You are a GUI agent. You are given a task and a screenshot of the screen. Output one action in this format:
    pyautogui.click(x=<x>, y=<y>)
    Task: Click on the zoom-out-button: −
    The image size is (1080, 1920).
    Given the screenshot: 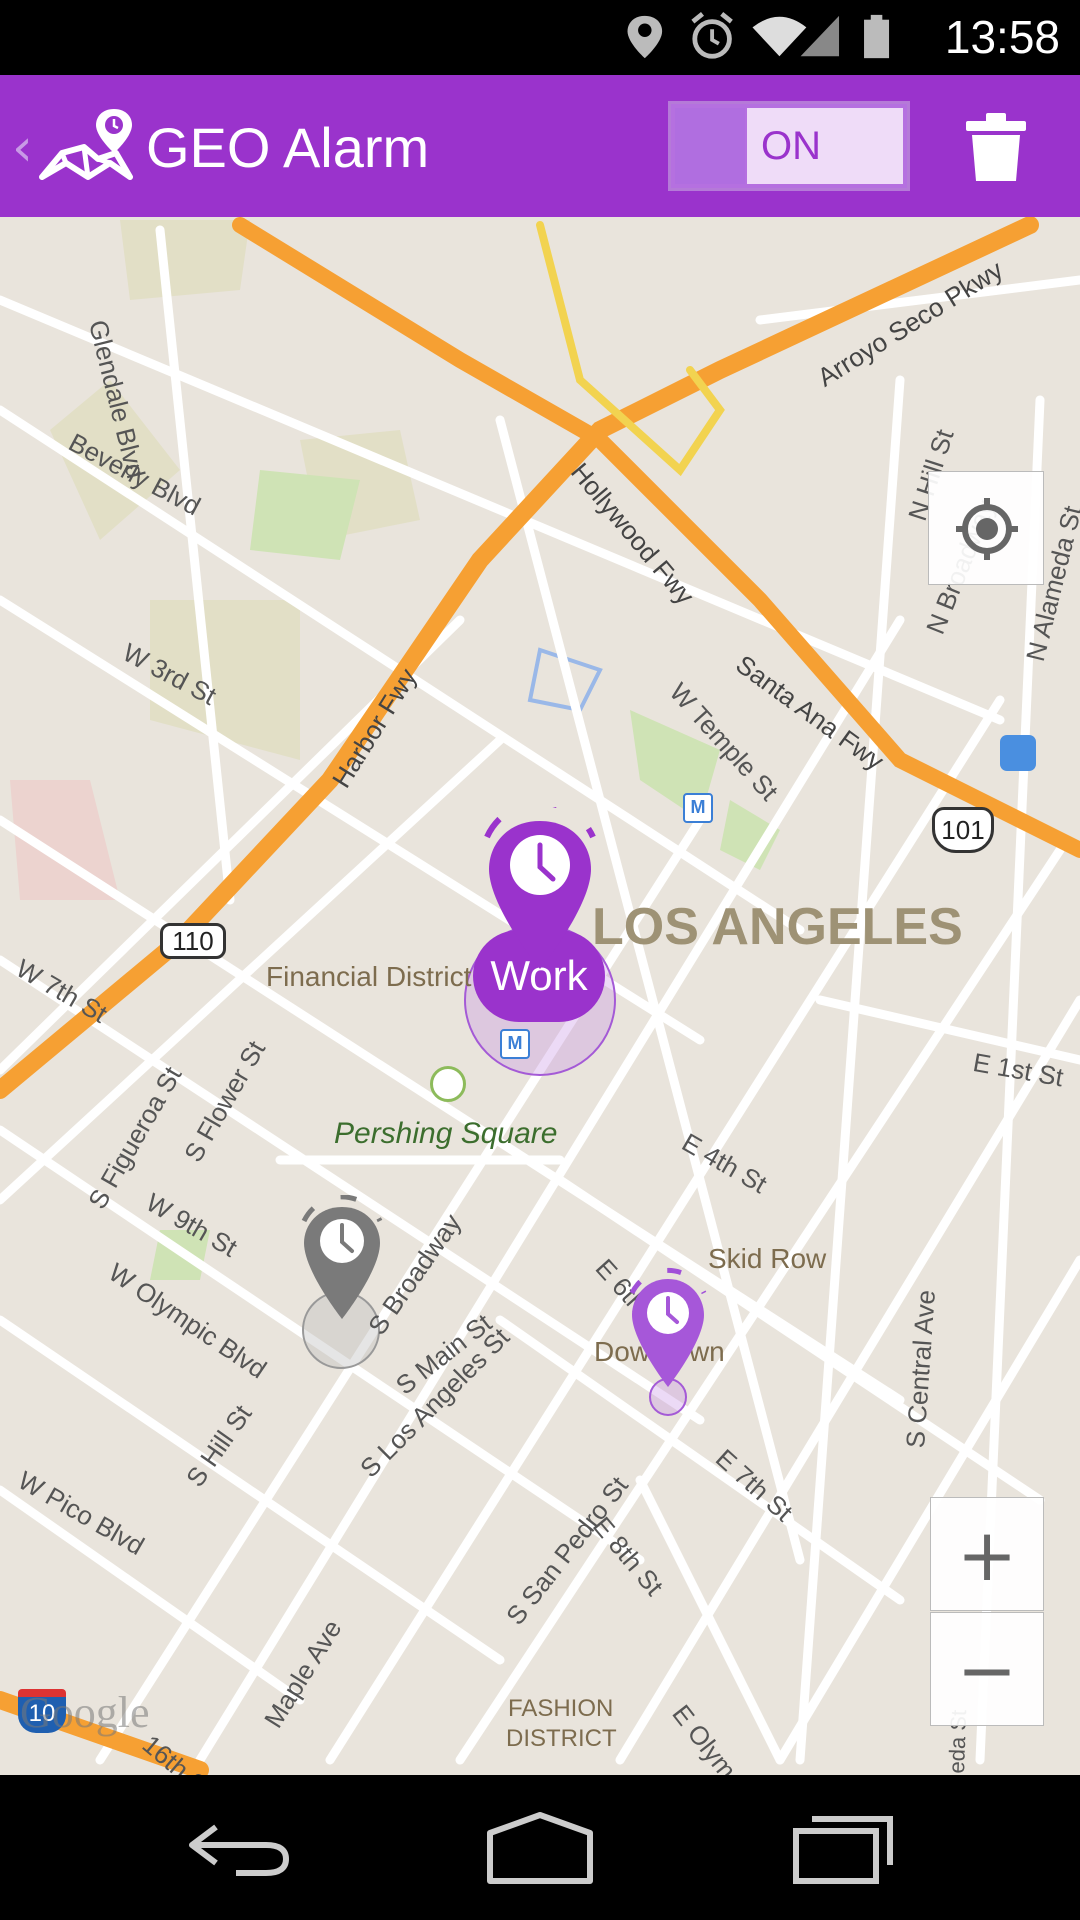 What is the action you would take?
    pyautogui.click(x=987, y=1669)
    